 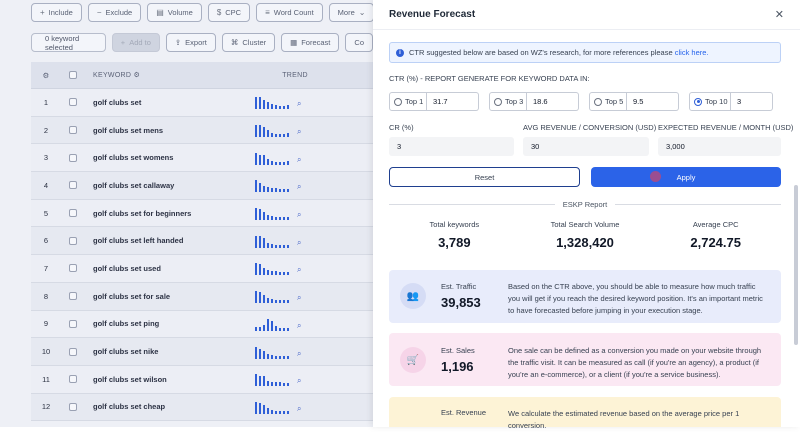 I want to click on table-row: 12 golf clubs set cheap ⌕, so click(x=202, y=407).